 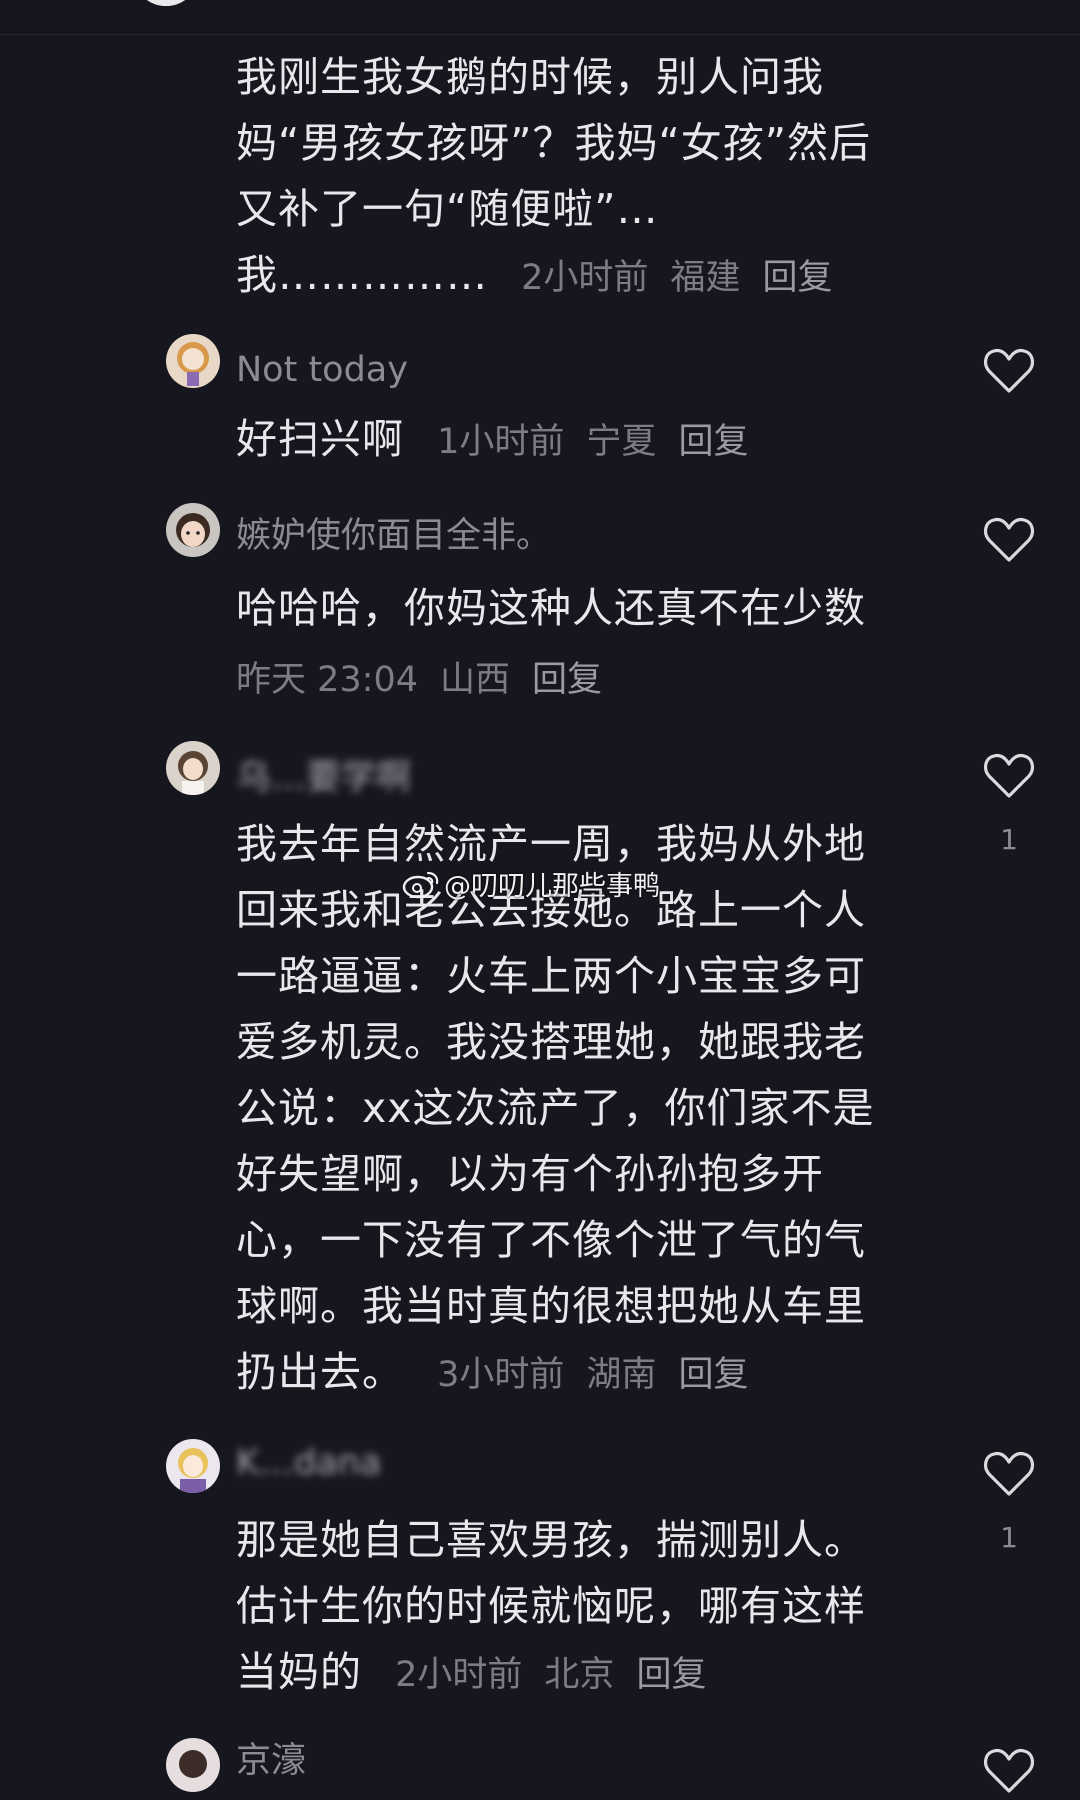 What do you see at coordinates (320, 439) in the screenshot?
I see `comment-text: 好扫兴啊` at bounding box center [320, 439].